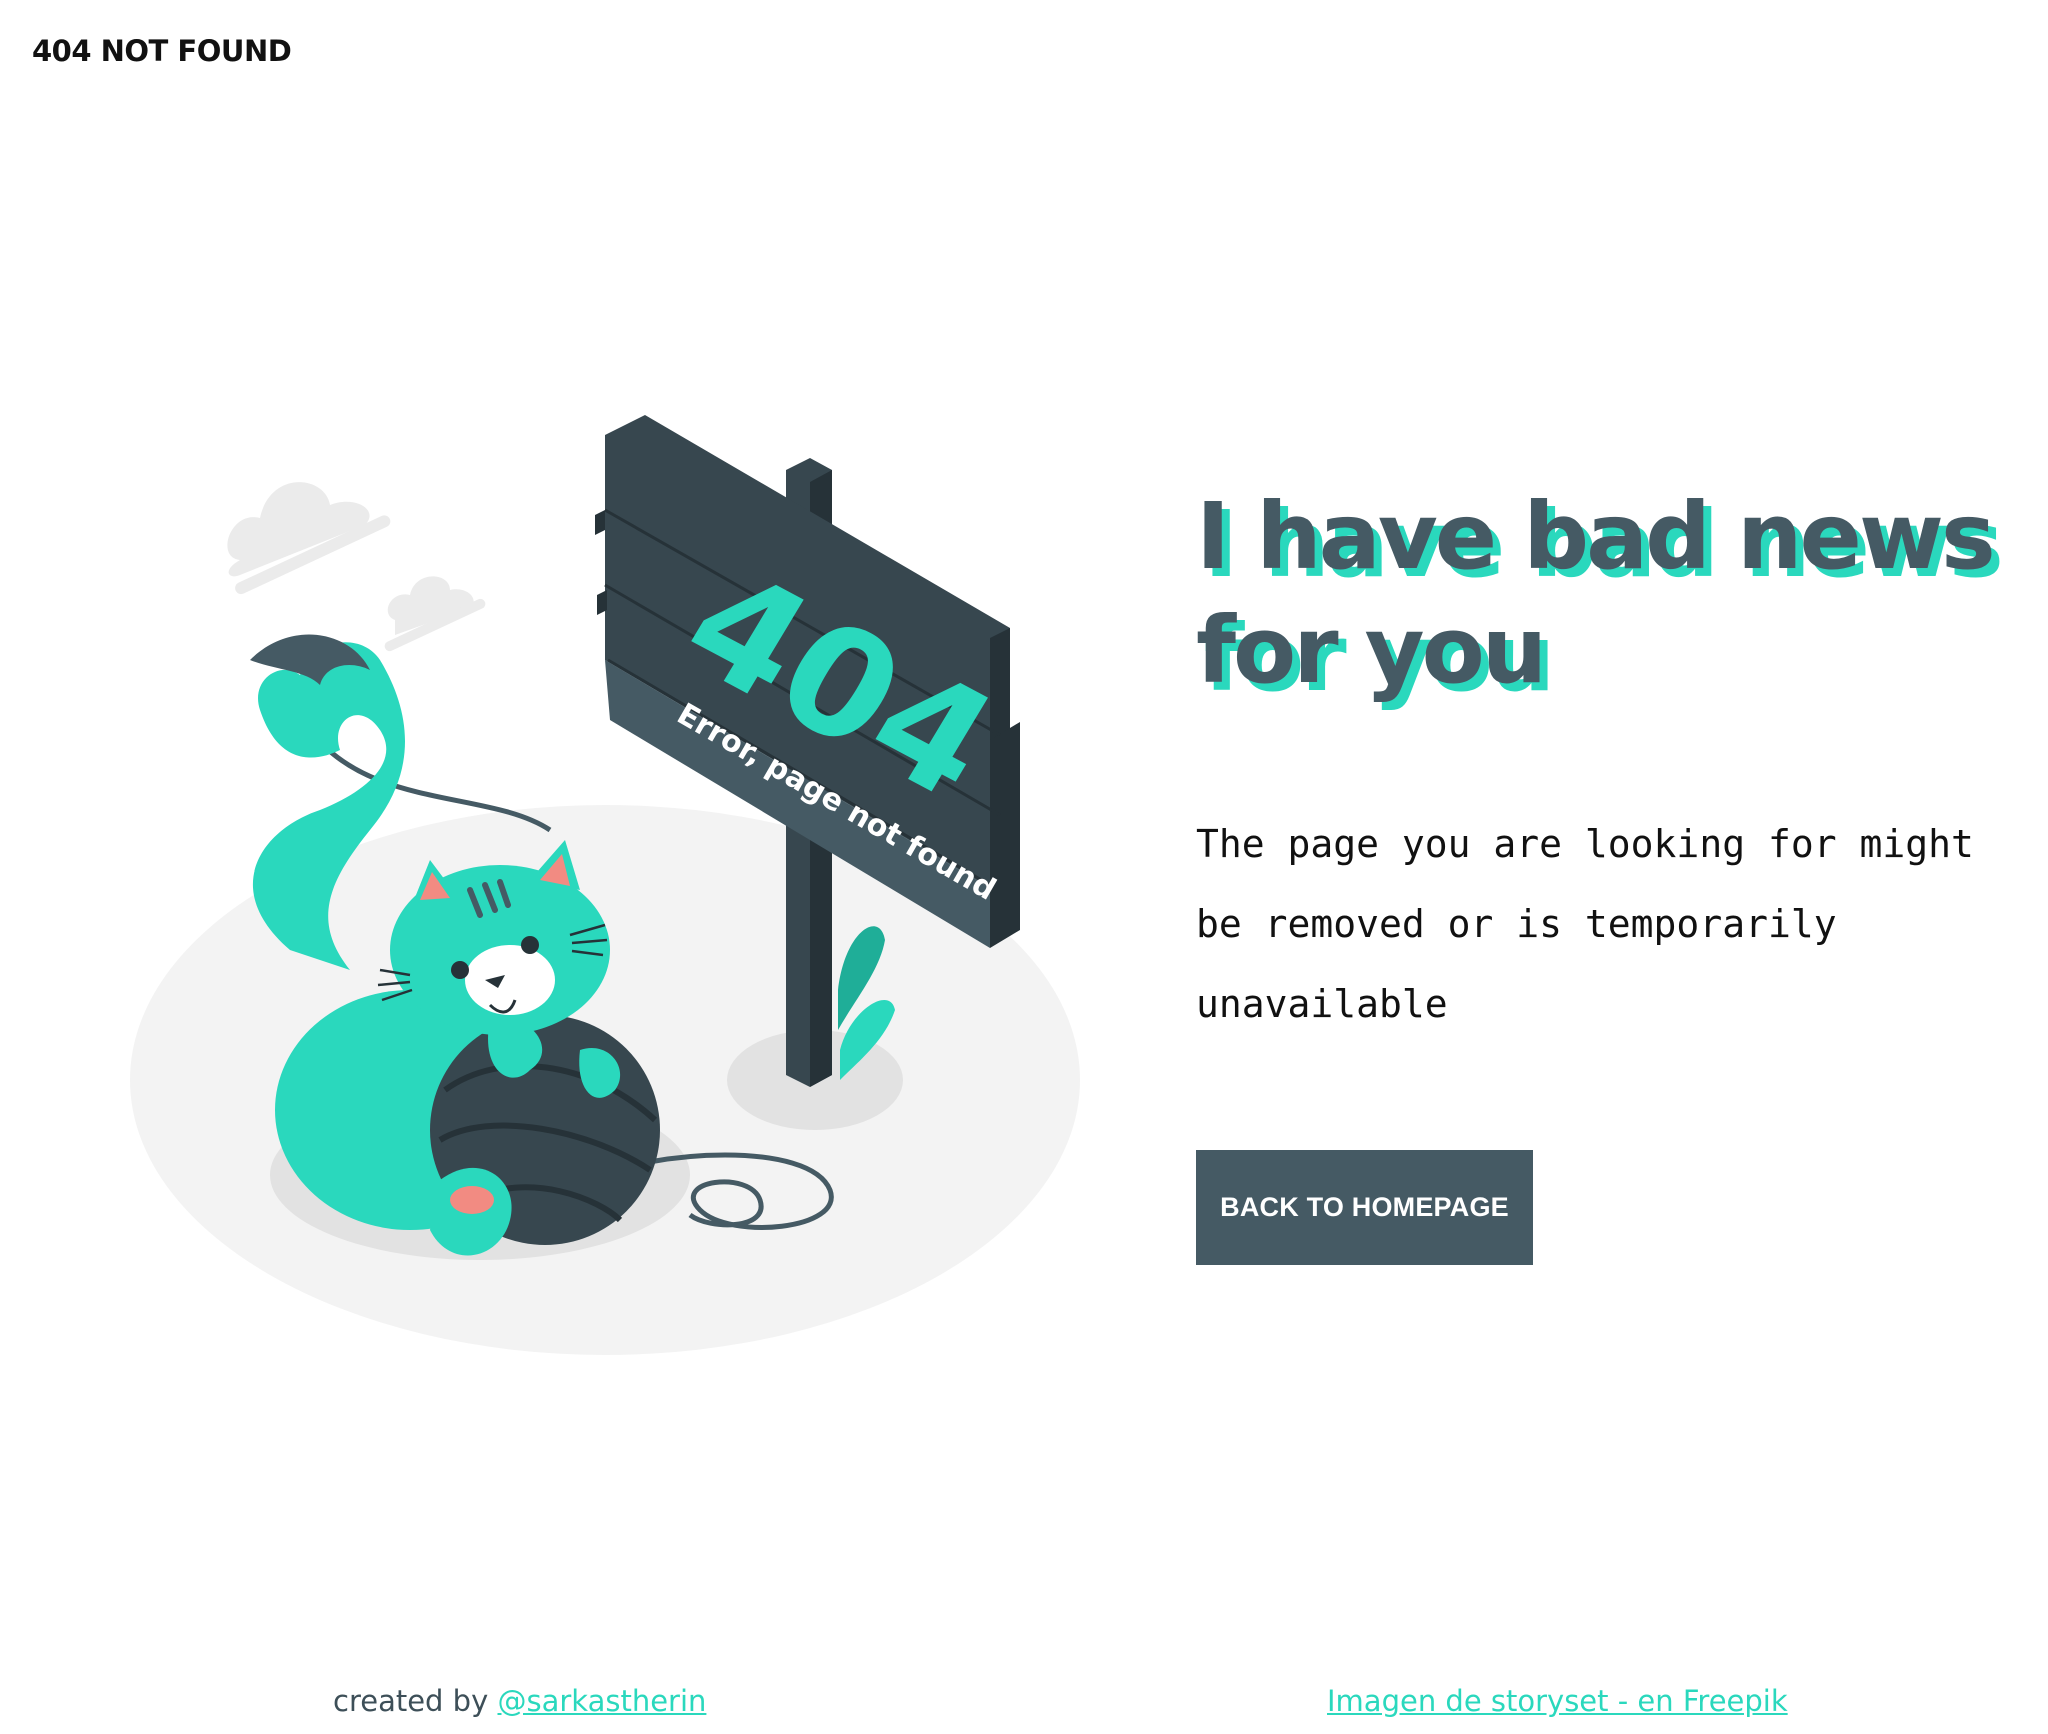  Describe the element at coordinates (1364, 1207) in the screenshot. I see `back-to-homepage-button: BACK TO HOMEPAGE` at that location.